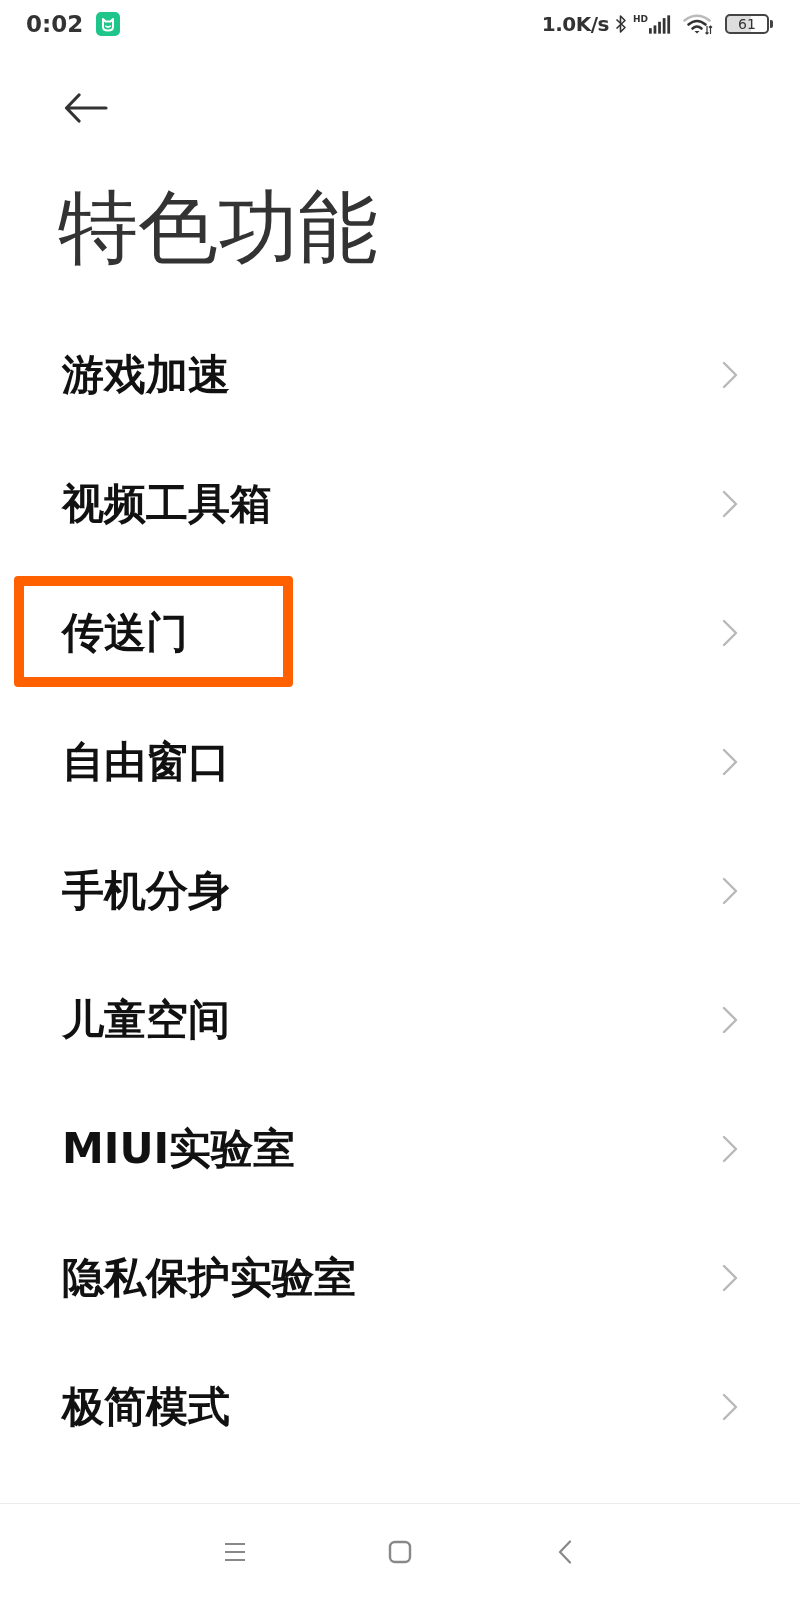 The image size is (800, 1600). What do you see at coordinates (55, 24) in the screenshot?
I see `clock-time: 0:02` at bounding box center [55, 24].